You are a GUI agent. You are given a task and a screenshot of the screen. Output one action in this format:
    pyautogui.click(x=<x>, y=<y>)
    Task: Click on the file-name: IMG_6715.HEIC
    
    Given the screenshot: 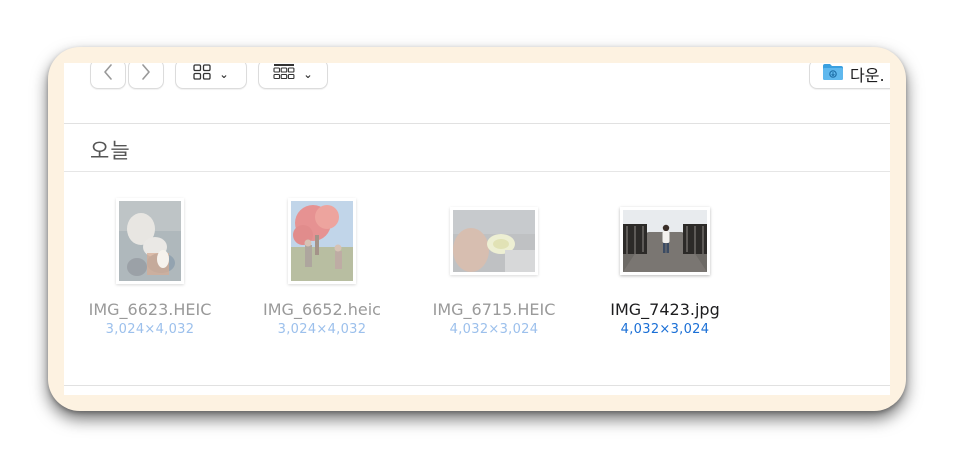 What is the action you would take?
    pyautogui.click(x=494, y=309)
    